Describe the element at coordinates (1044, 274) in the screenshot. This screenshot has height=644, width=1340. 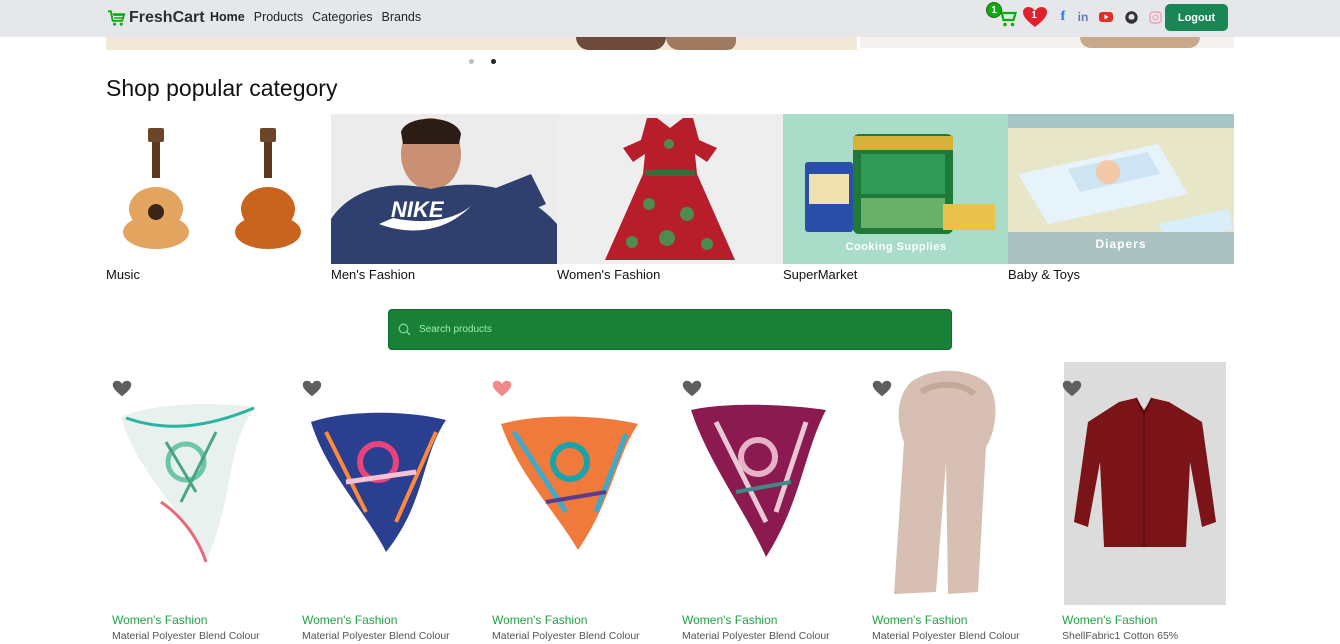
I see `category-label: Baby & Toys` at that location.